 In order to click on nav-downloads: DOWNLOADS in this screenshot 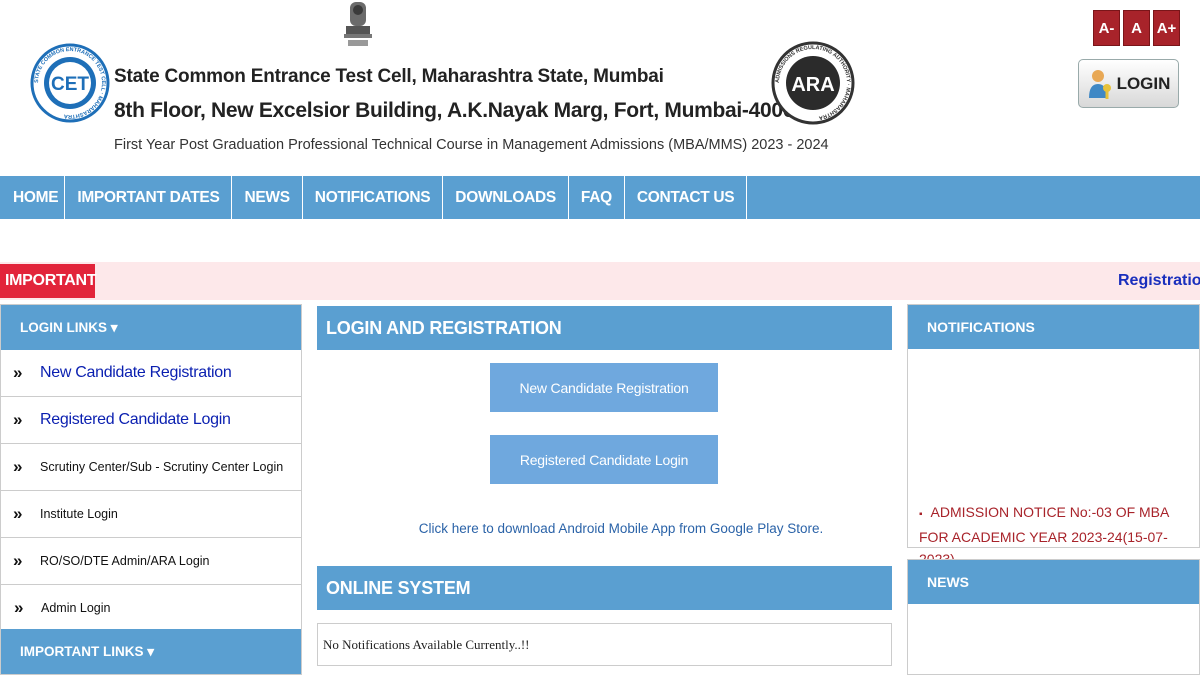, I will do `click(506, 197)`.